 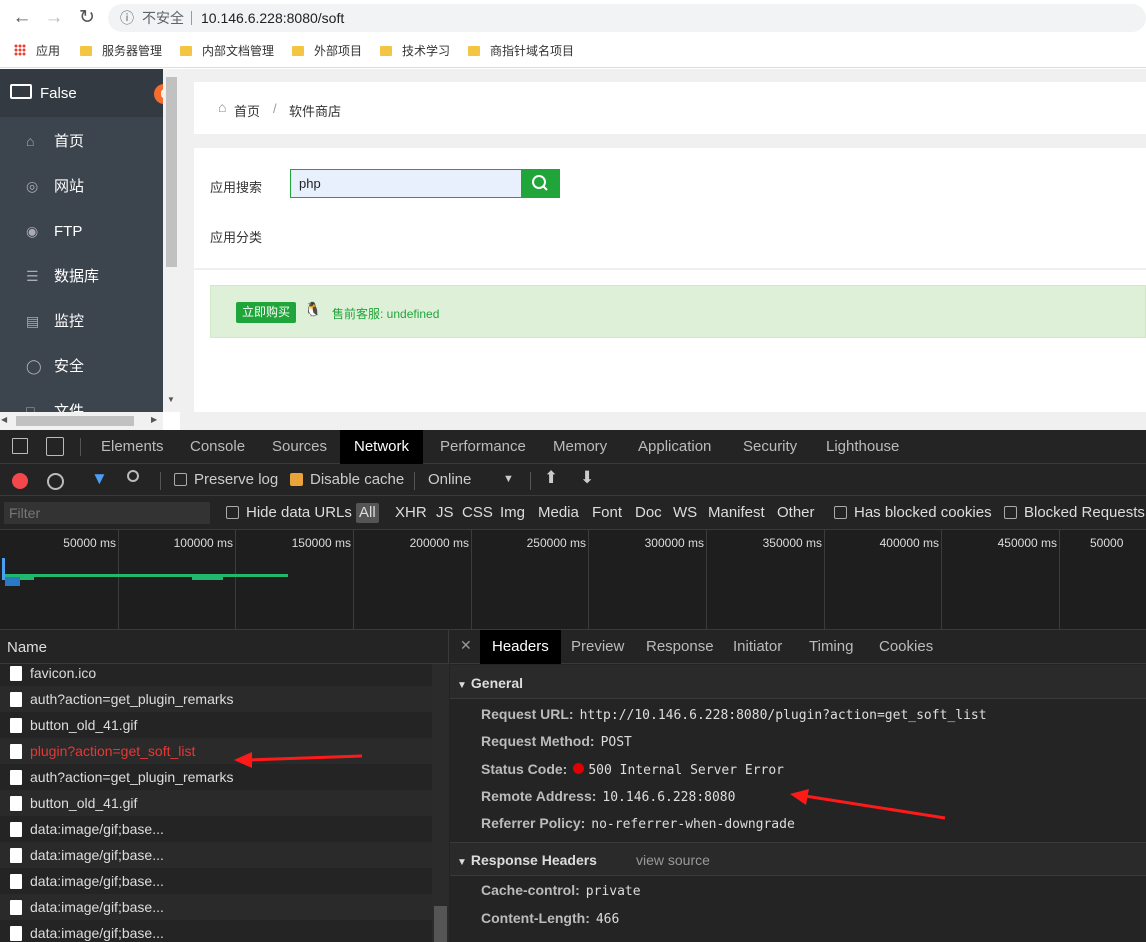 I want to click on scroll-down-icon: ▼, so click(x=171, y=399).